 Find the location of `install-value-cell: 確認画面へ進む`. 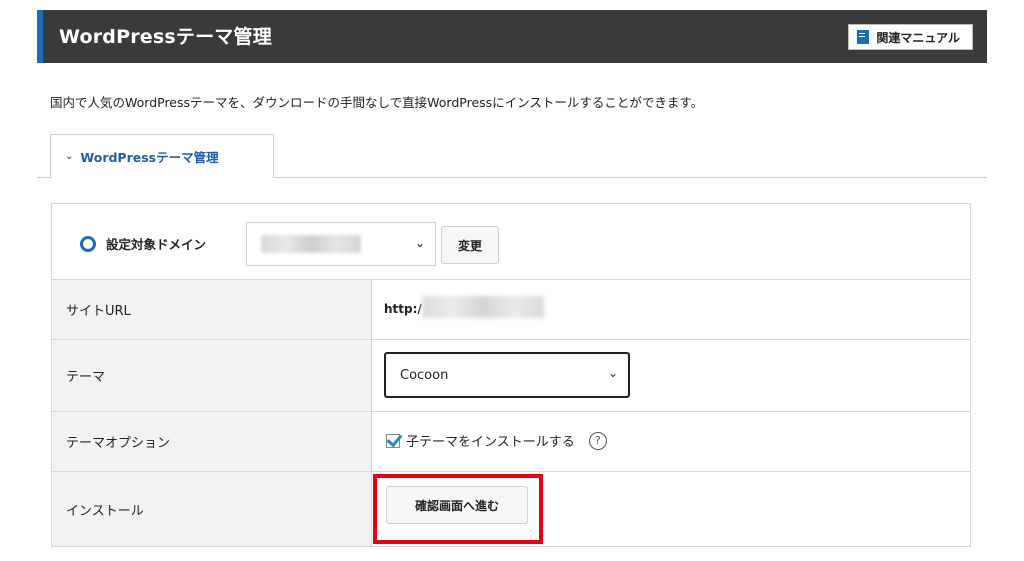

install-value-cell: 確認画面へ進む is located at coordinates (671, 509).